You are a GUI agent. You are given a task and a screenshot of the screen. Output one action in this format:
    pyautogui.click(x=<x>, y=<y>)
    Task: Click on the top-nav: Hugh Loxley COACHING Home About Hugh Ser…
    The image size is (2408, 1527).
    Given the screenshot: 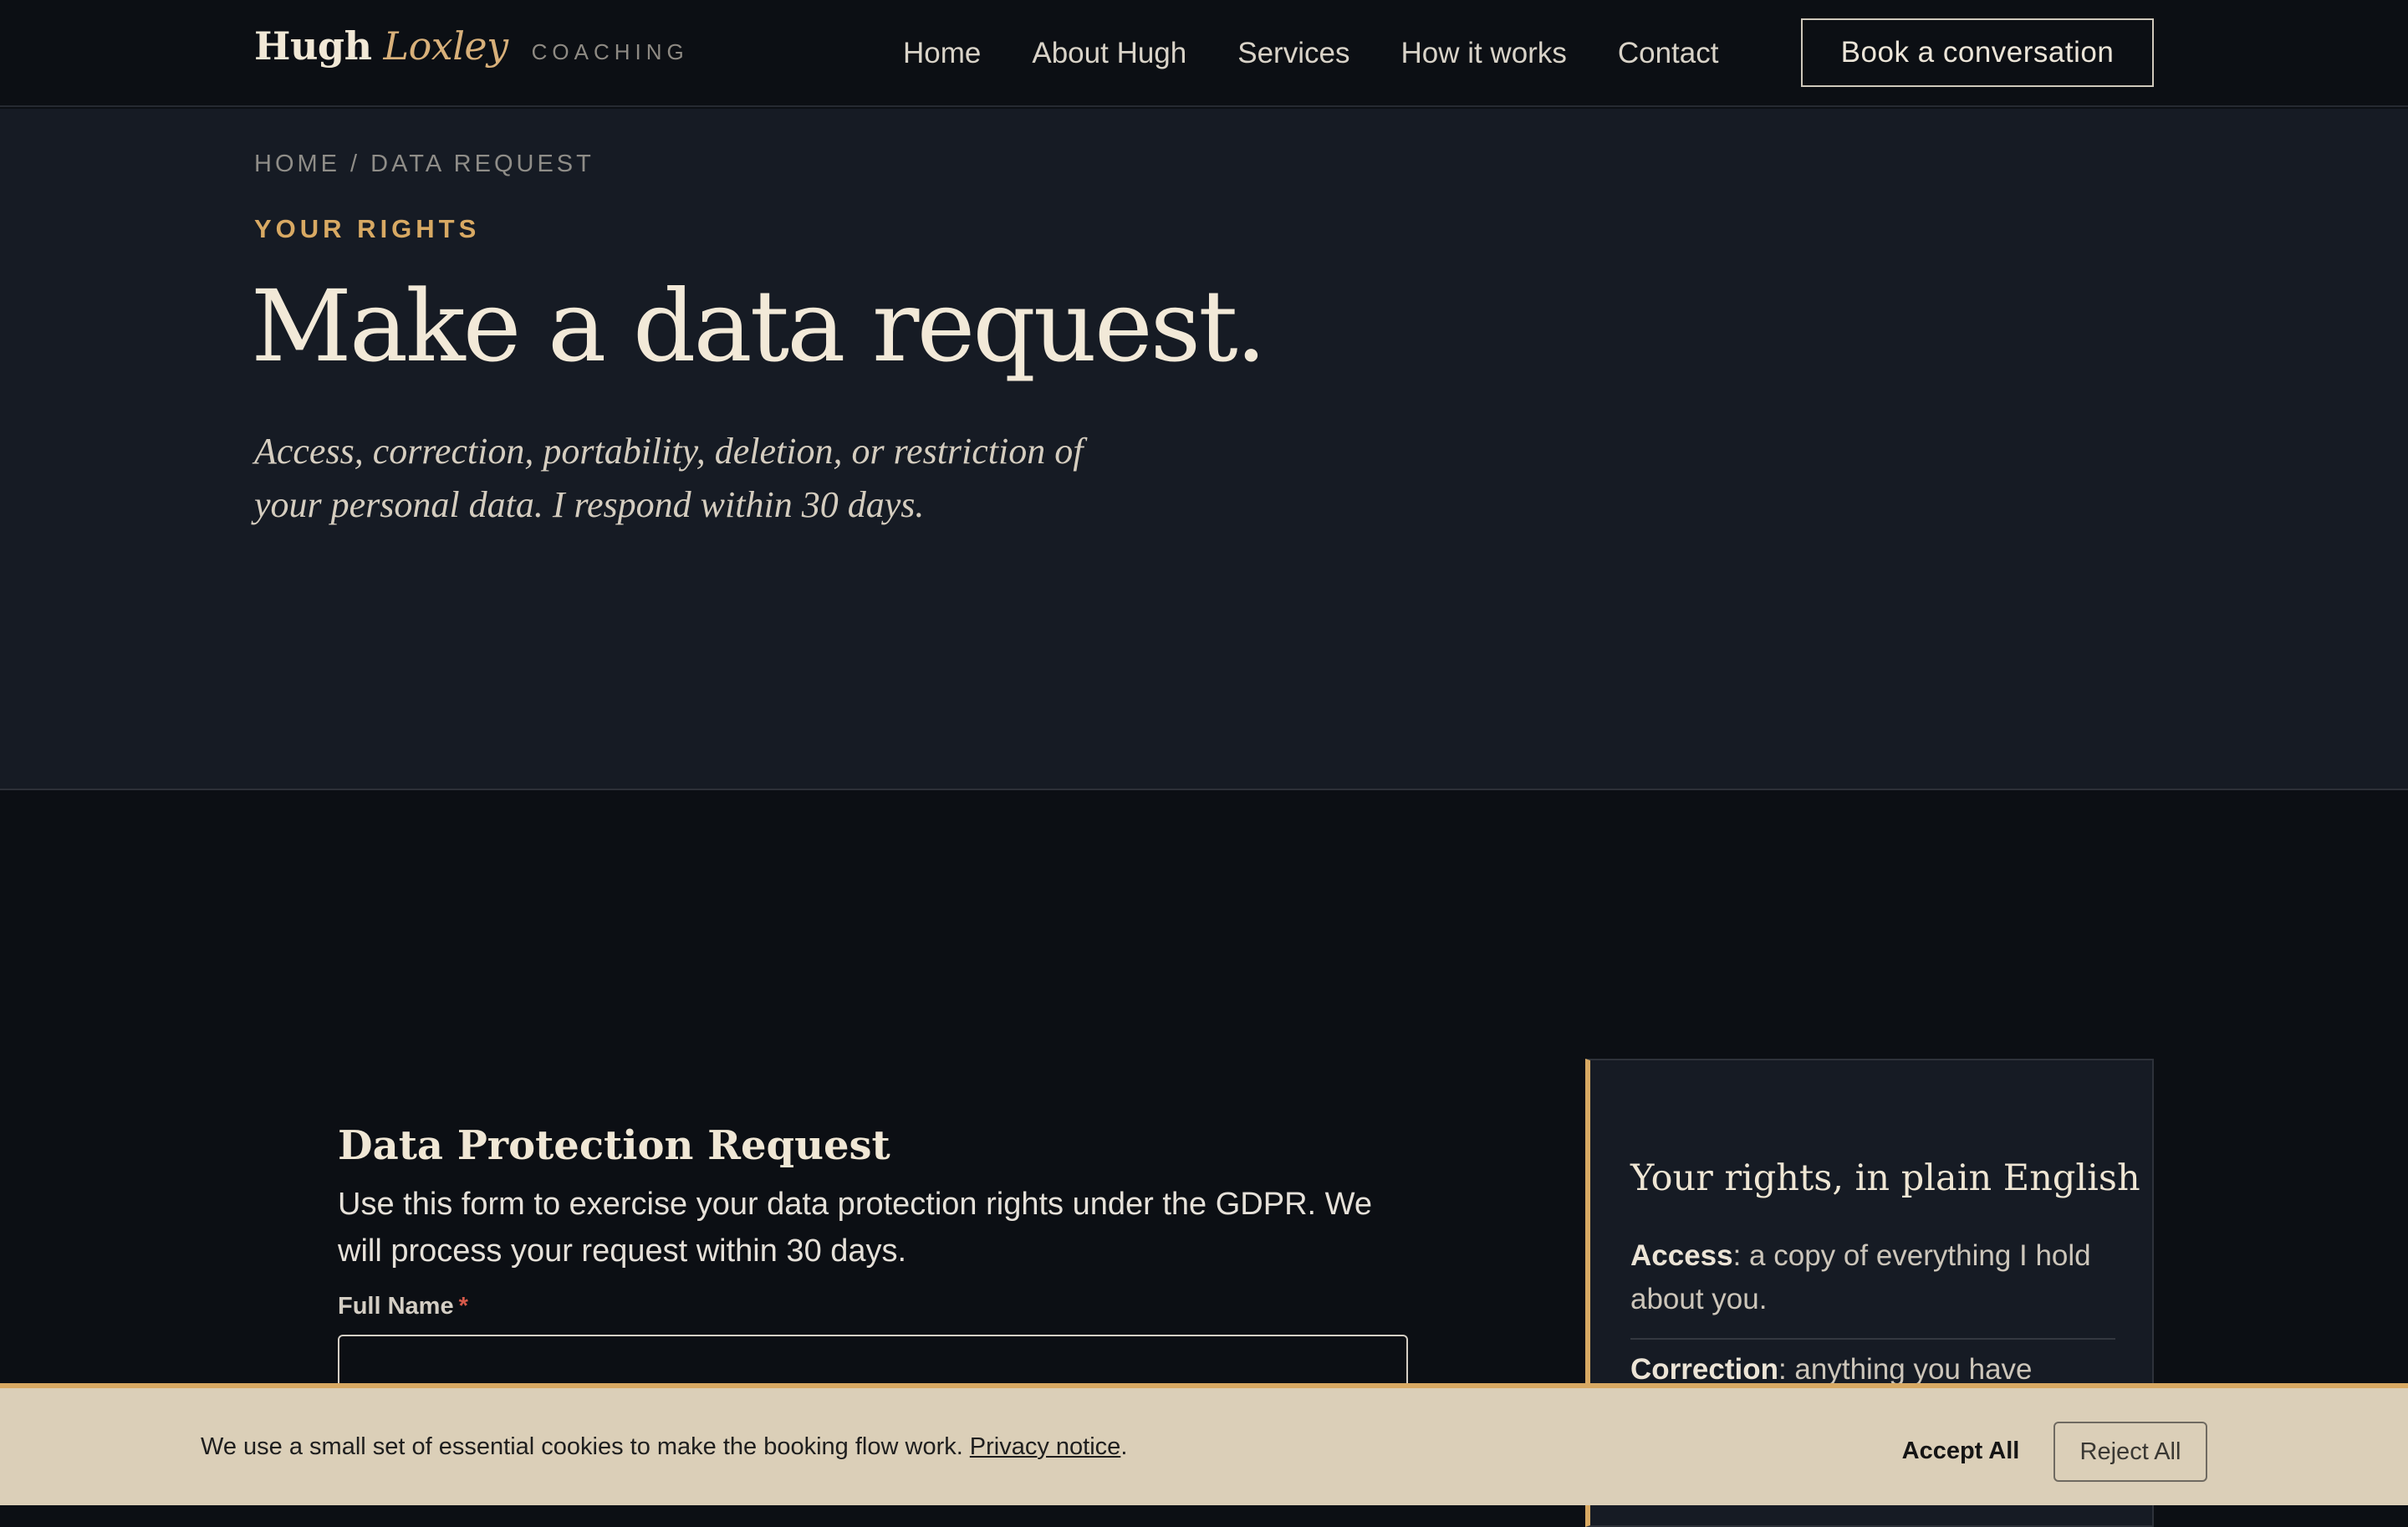 What is the action you would take?
    pyautogui.click(x=1204, y=54)
    